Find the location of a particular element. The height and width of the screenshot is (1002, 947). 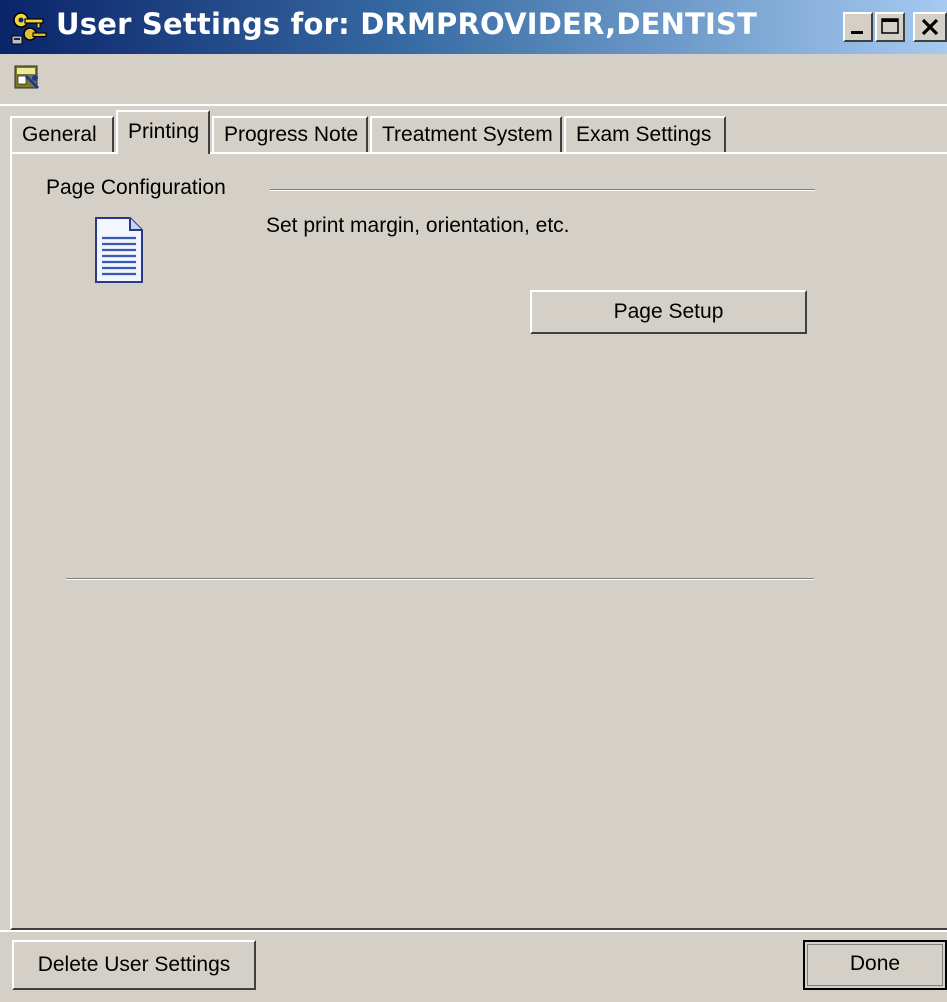

content-divider is located at coordinates (440, 579).